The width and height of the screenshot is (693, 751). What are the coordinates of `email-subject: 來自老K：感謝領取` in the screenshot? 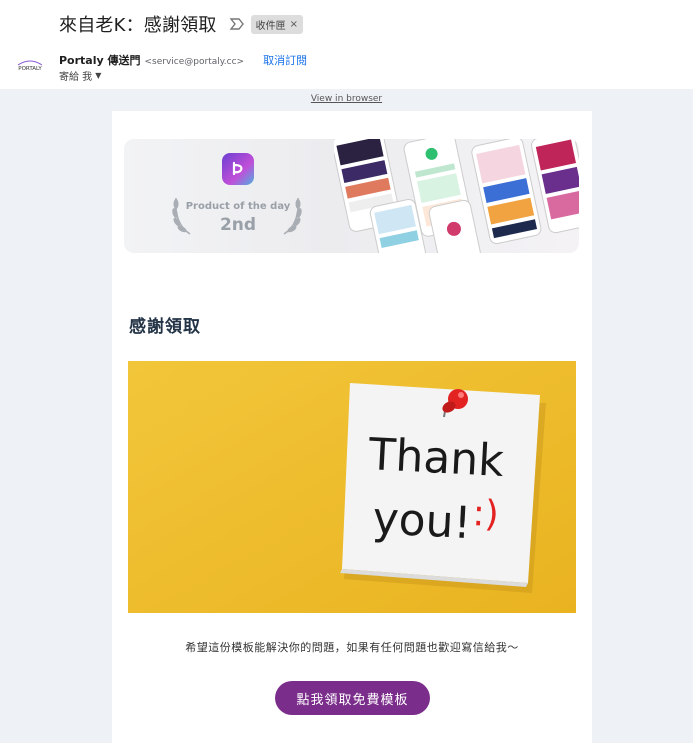 It's located at (138, 25).